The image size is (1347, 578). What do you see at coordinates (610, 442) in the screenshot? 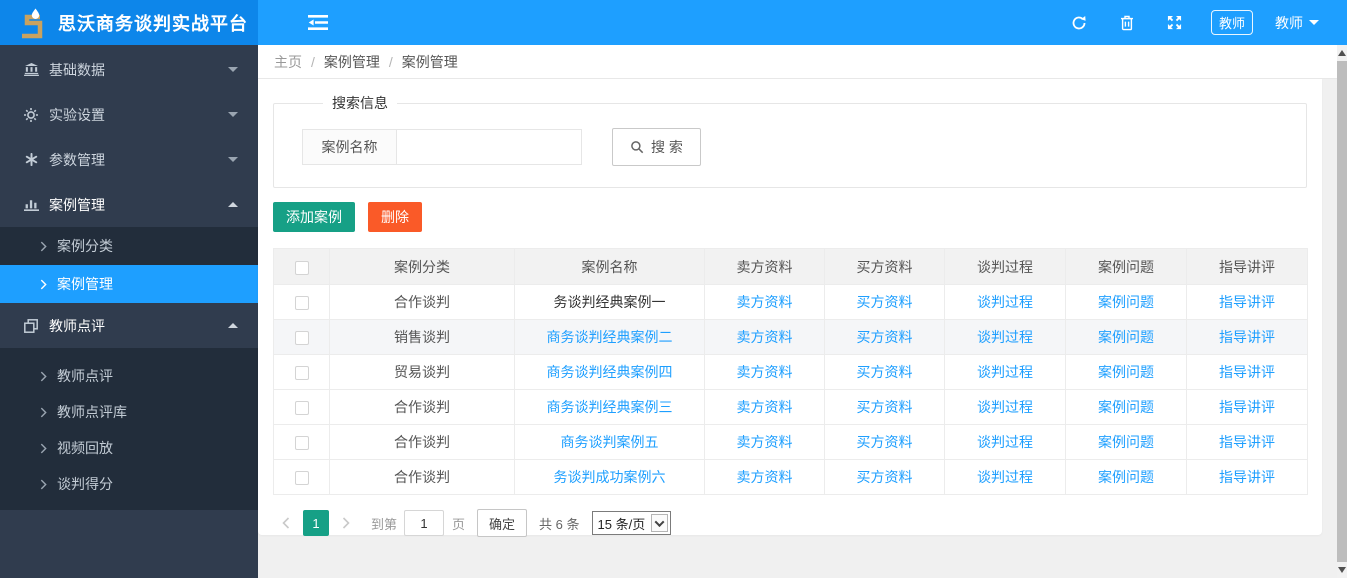
I see `case-name-link: 商务谈判案例五` at bounding box center [610, 442].